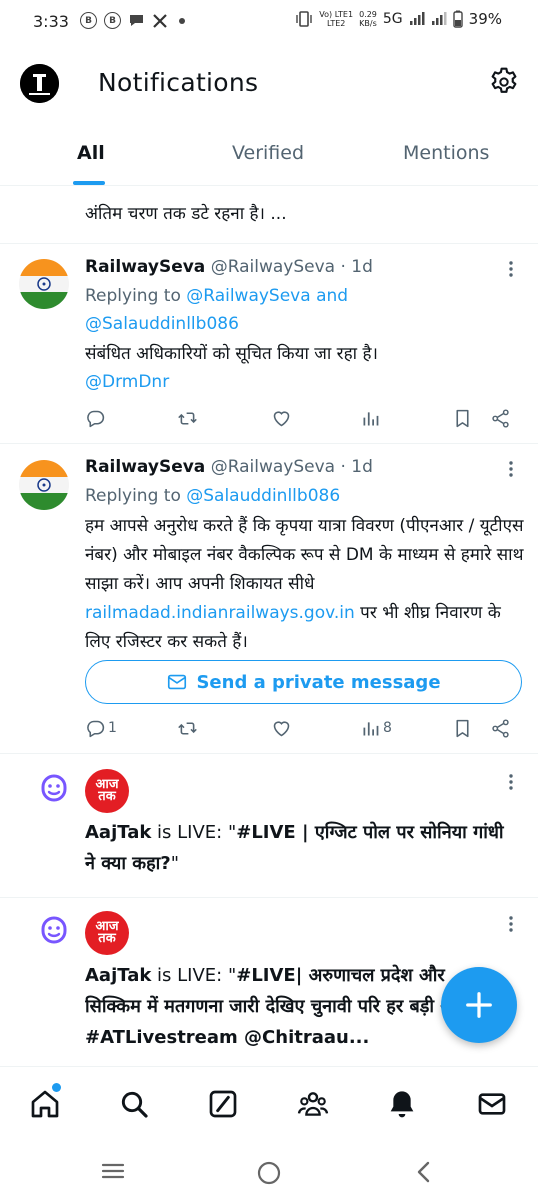  What do you see at coordinates (127, 382) in the screenshot?
I see `post-mention: @DrmDnr` at bounding box center [127, 382].